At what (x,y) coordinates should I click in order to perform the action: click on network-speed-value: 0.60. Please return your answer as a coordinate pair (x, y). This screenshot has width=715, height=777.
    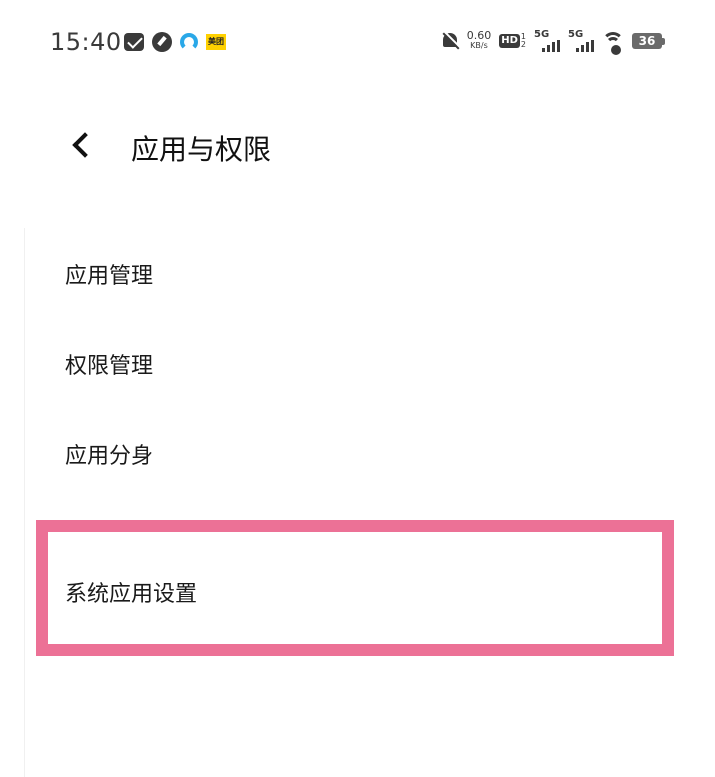
    Looking at the image, I should click on (479, 35).